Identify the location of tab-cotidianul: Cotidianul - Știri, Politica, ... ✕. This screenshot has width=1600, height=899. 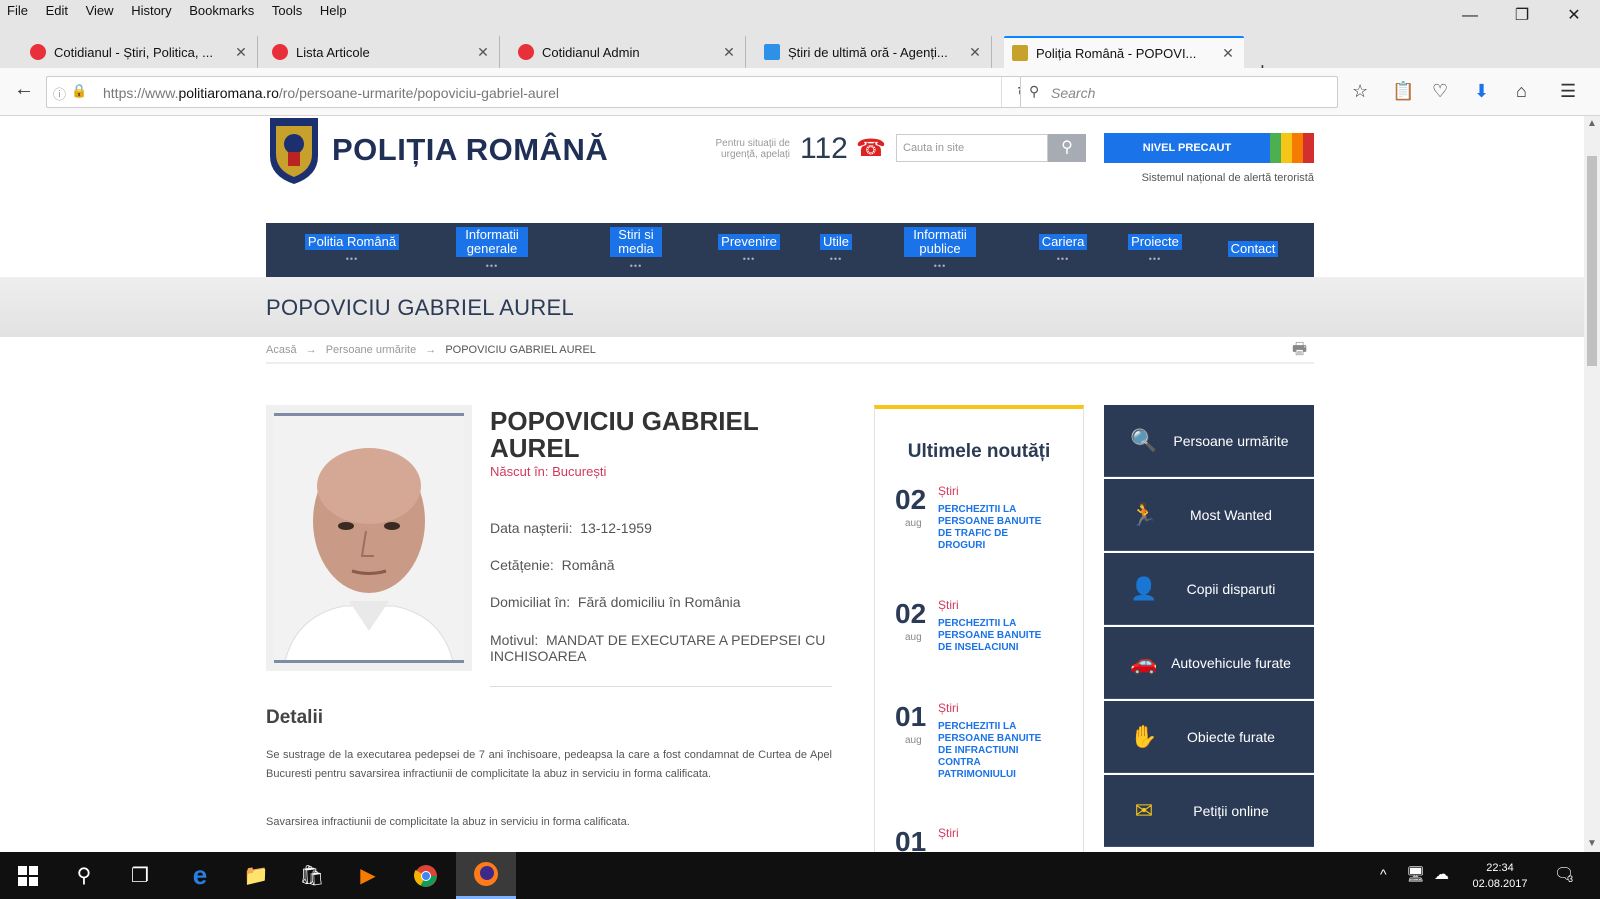
(140, 52).